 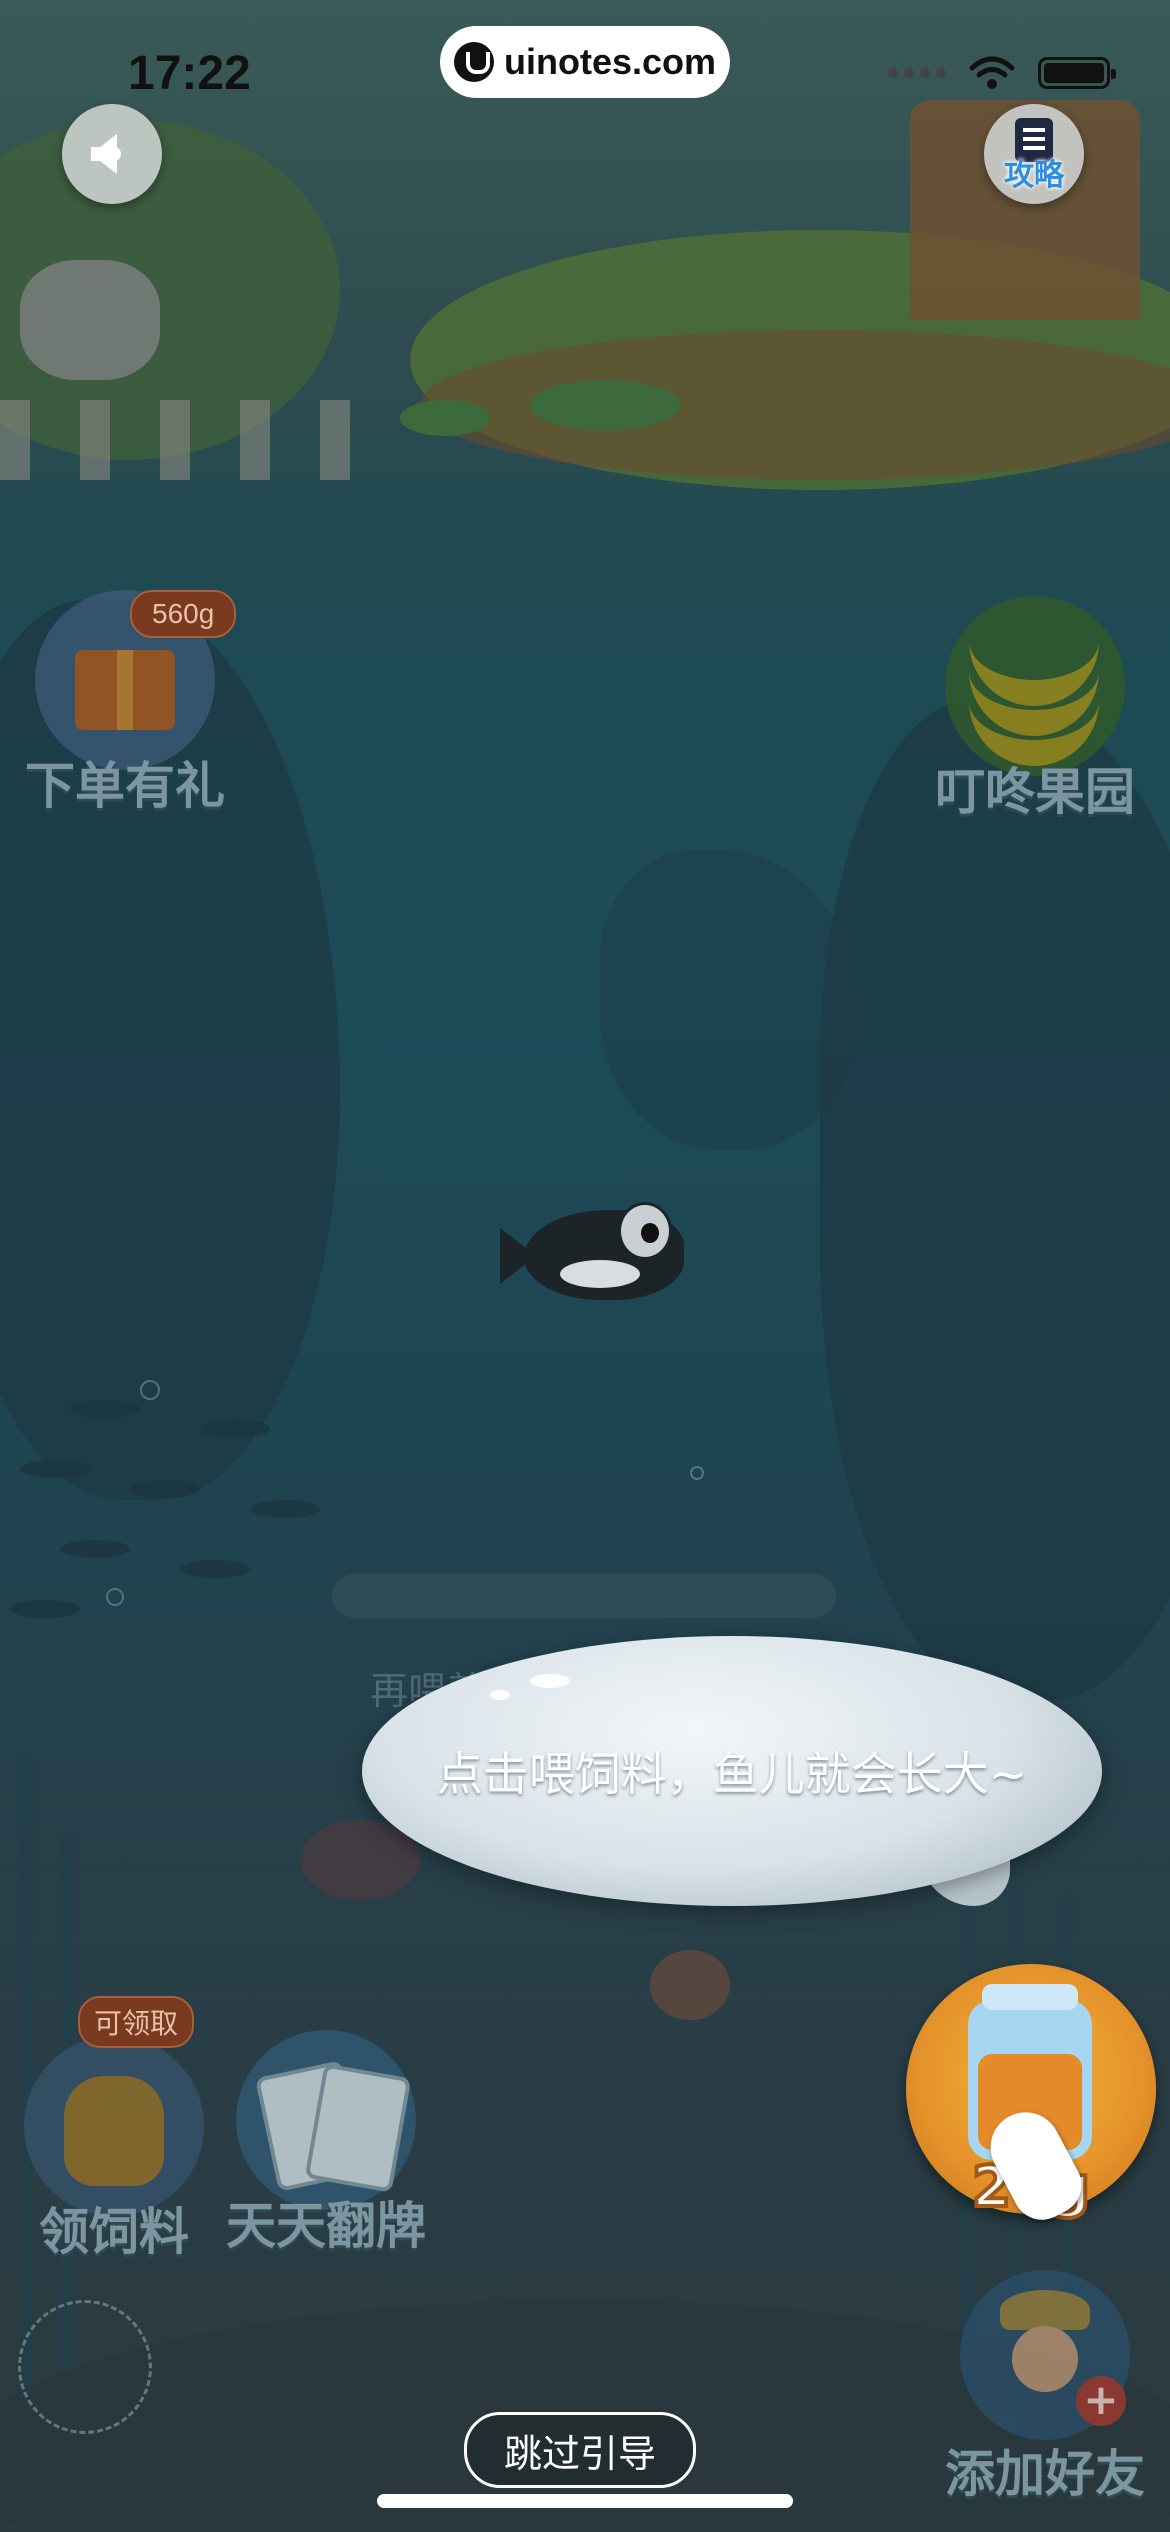 What do you see at coordinates (473, 62) in the screenshot?
I see `uinotes-logo-icon` at bounding box center [473, 62].